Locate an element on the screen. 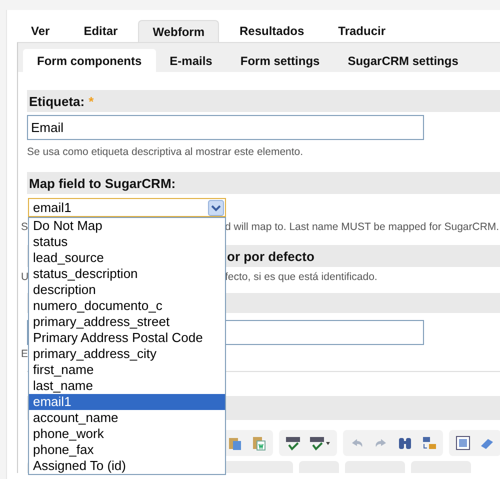 This screenshot has width=500, height=479. help-text: E is located at coordinates (25, 354).